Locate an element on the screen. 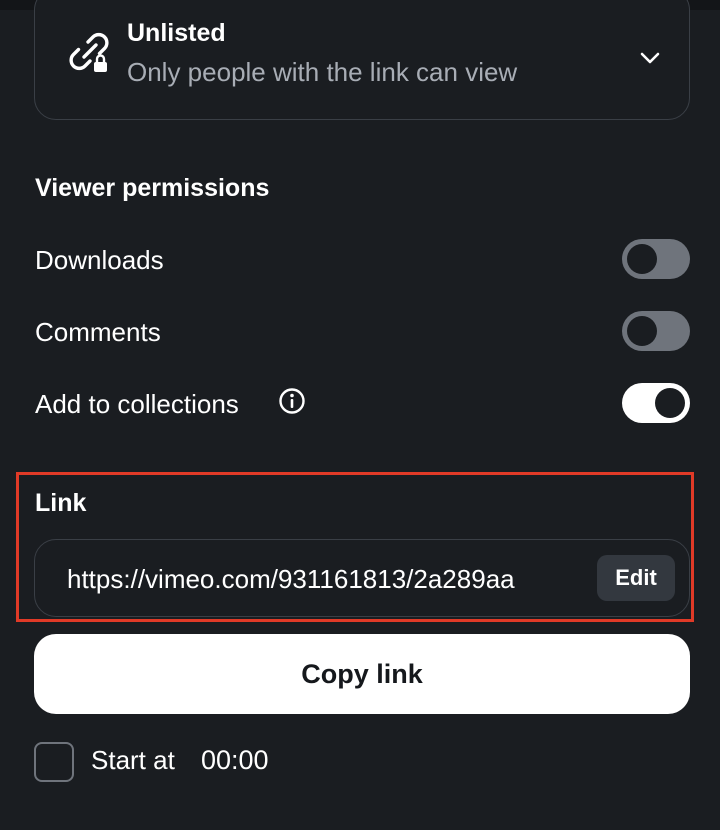 Image resolution: width=720 pixels, height=830 pixels. start-at-label: Start at is located at coordinates (133, 760).